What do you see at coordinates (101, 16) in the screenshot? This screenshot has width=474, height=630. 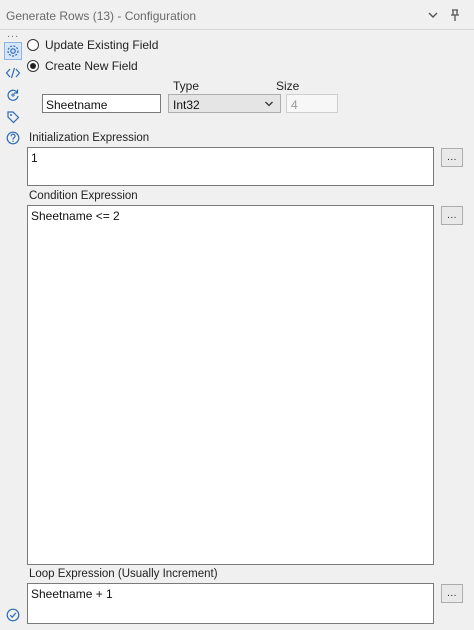 I see `window-title: Generate Rows (13) - Configuration` at bounding box center [101, 16].